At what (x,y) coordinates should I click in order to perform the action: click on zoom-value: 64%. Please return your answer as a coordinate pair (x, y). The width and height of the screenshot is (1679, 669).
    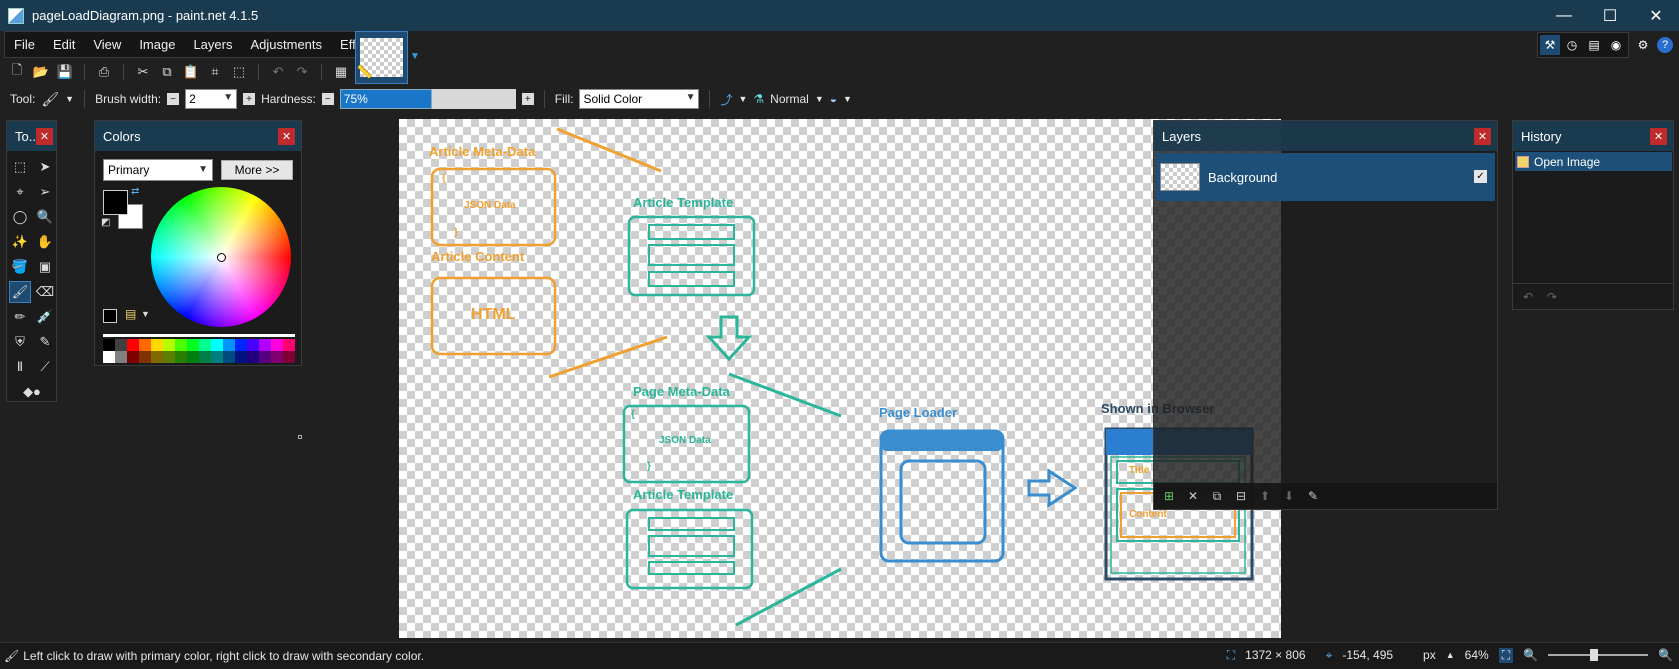
    Looking at the image, I should click on (1477, 655).